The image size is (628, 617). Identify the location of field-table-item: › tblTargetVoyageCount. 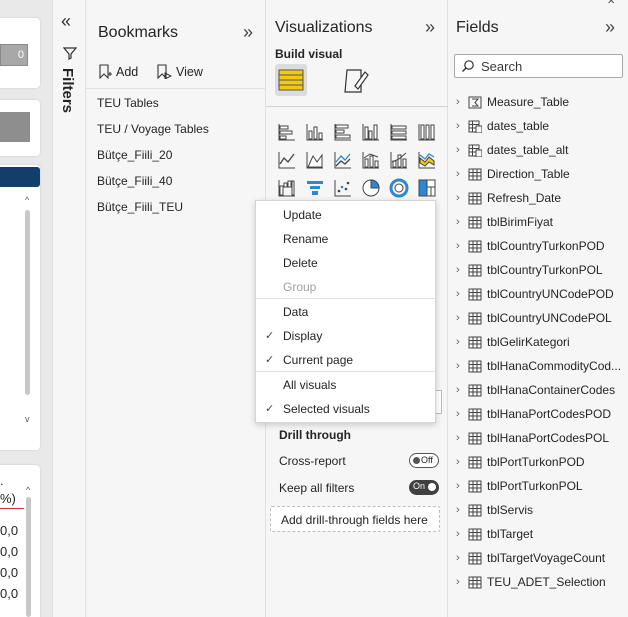
(542, 558).